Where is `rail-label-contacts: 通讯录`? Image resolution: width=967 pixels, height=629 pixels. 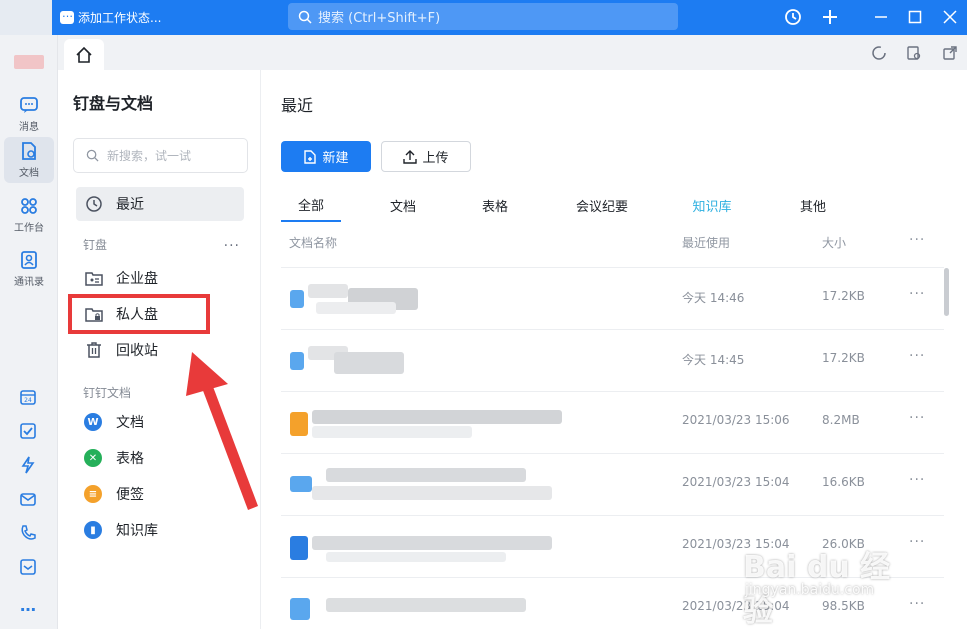
rail-label-contacts: 通讯录 is located at coordinates (29, 282).